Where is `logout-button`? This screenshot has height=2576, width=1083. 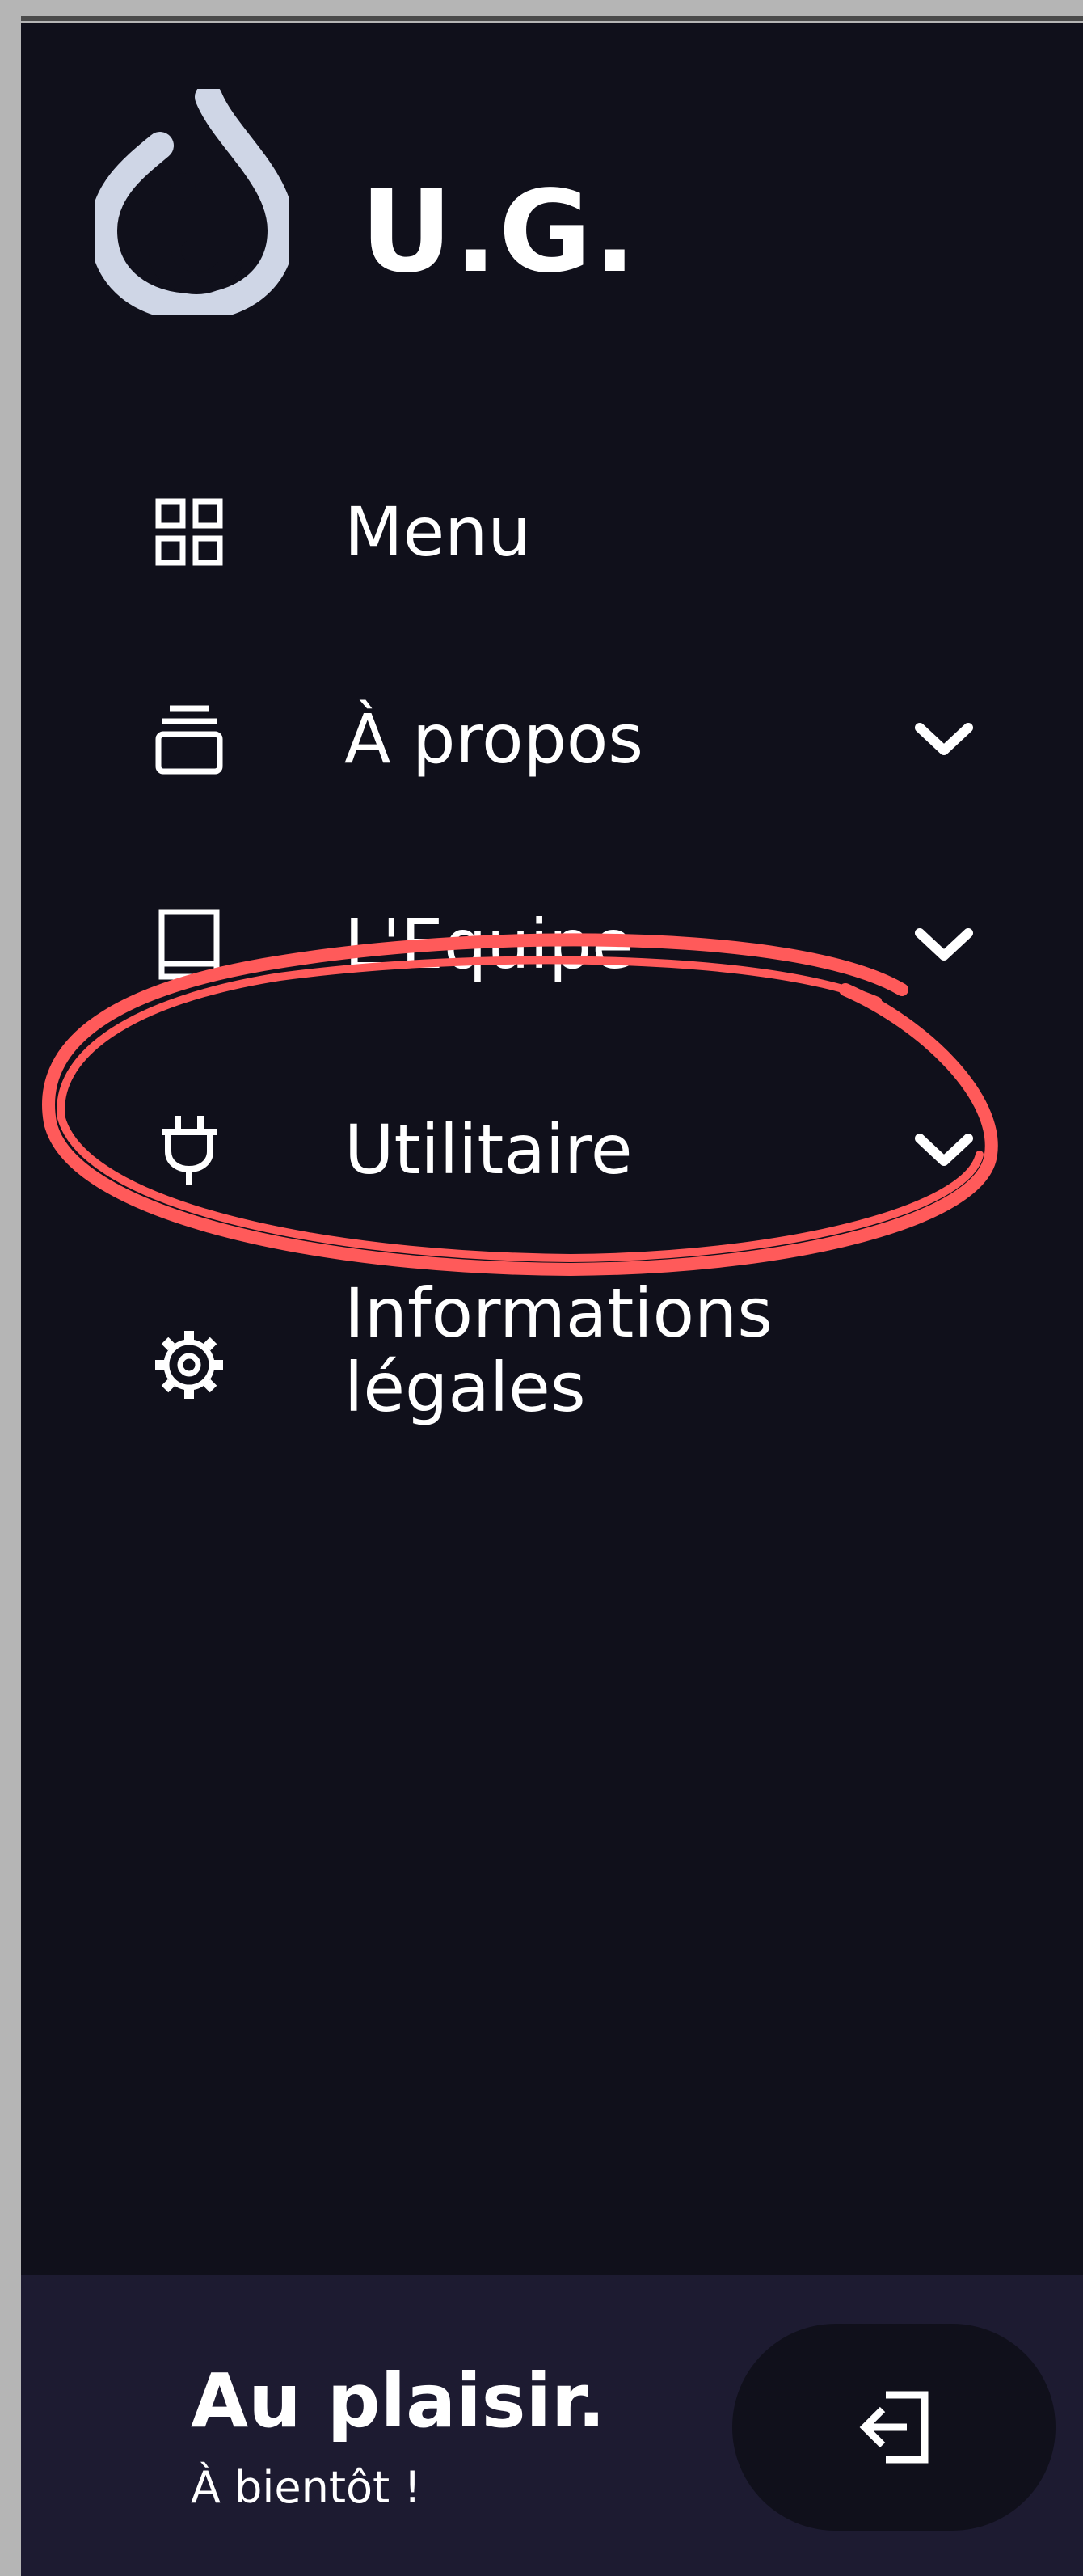 logout-button is located at coordinates (894, 2427).